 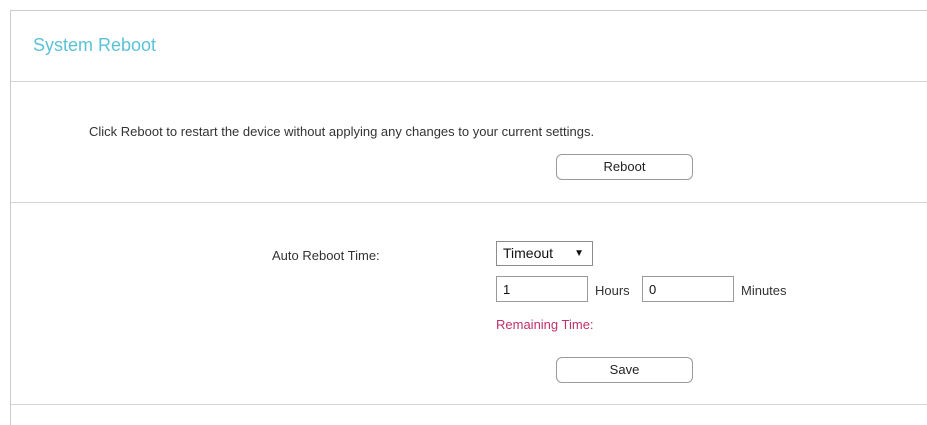 What do you see at coordinates (612, 290) in the screenshot?
I see `hours-unit-label: Hours` at bounding box center [612, 290].